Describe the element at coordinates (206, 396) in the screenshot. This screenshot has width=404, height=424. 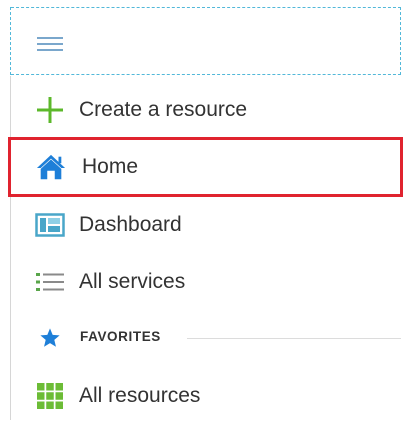
I see `sidebar-item-all-resources: All resources` at that location.